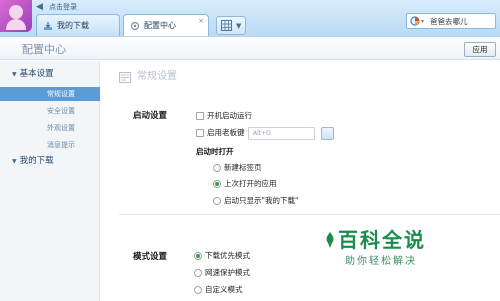  I want to click on login-link: 点击登录, so click(63, 7).